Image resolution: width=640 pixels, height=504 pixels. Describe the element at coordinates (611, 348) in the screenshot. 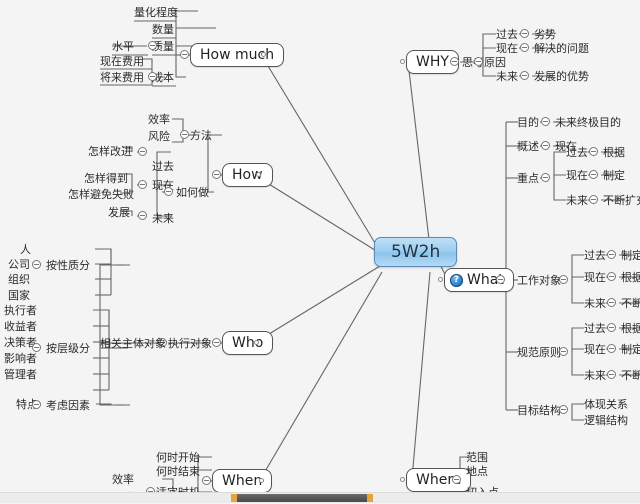

I see `collapse-norm-now` at that location.